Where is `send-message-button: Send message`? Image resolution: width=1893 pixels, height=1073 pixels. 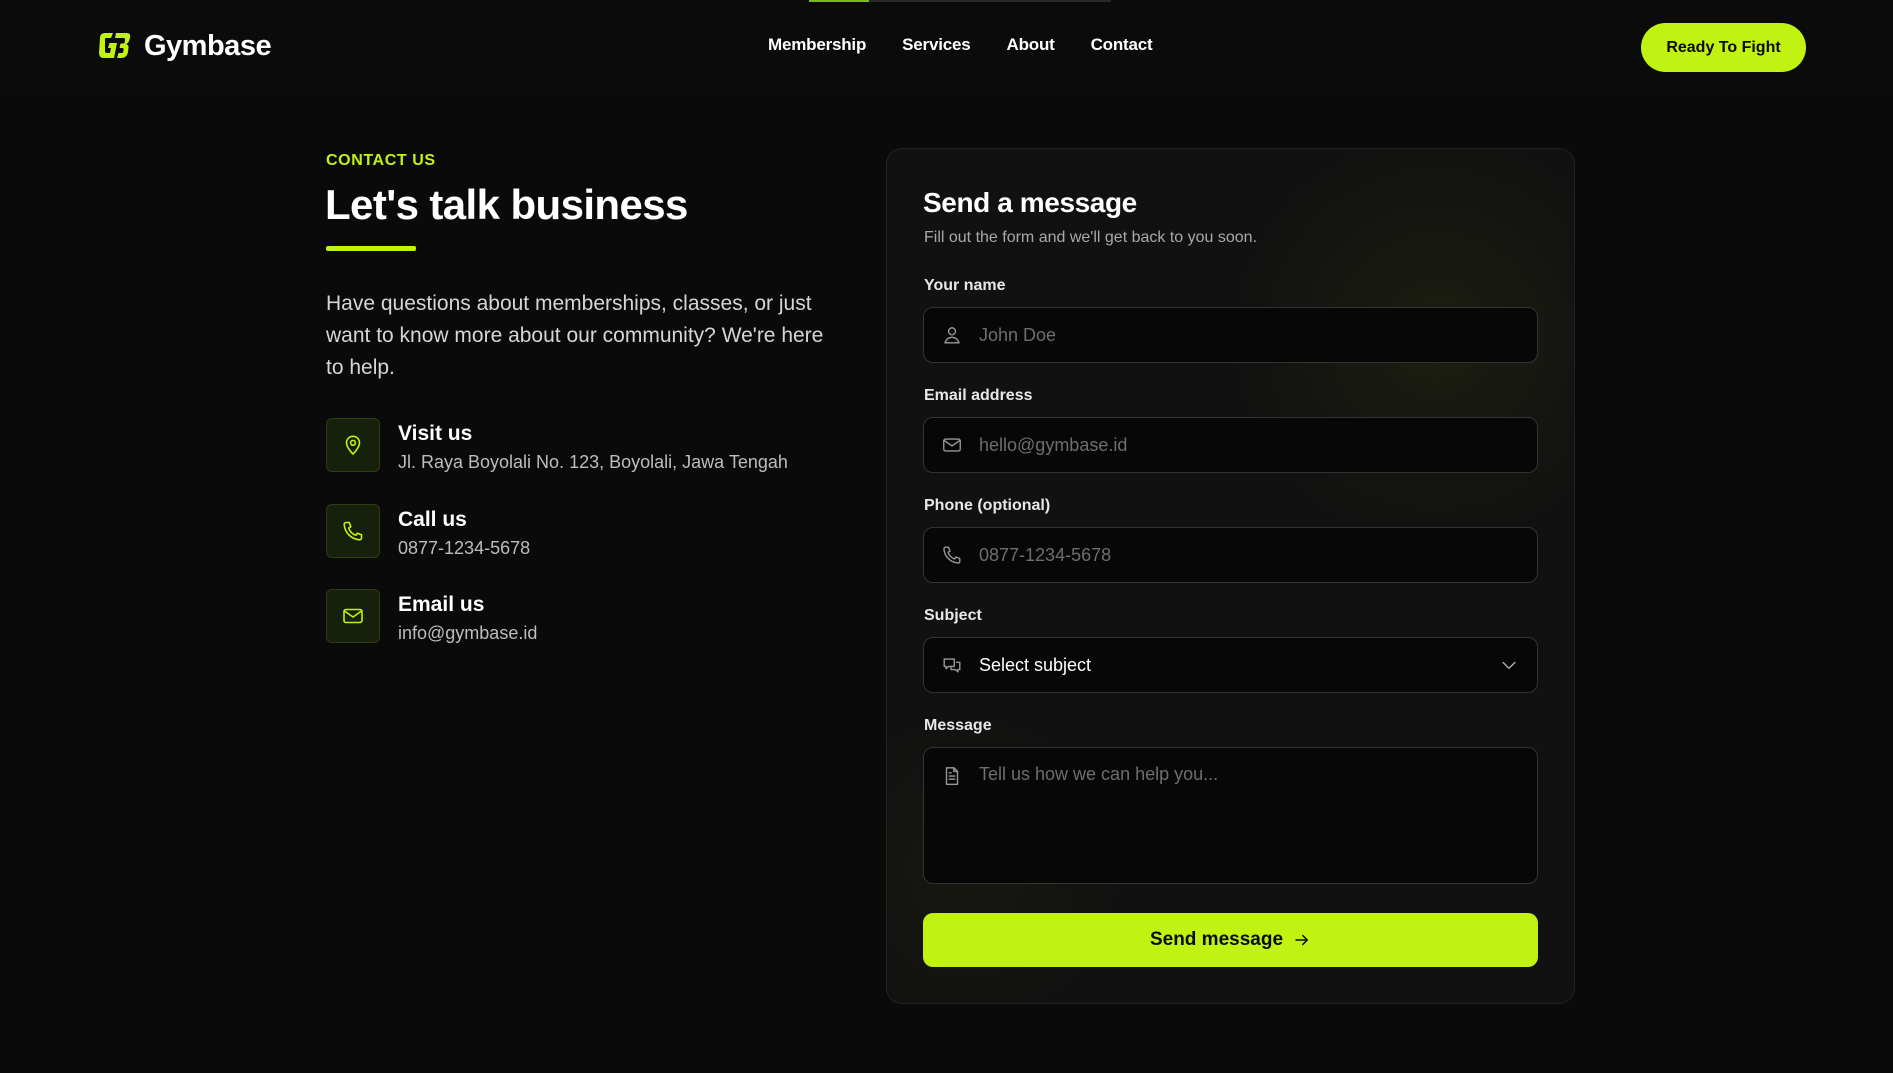
send-message-button: Send message is located at coordinates (1230, 940).